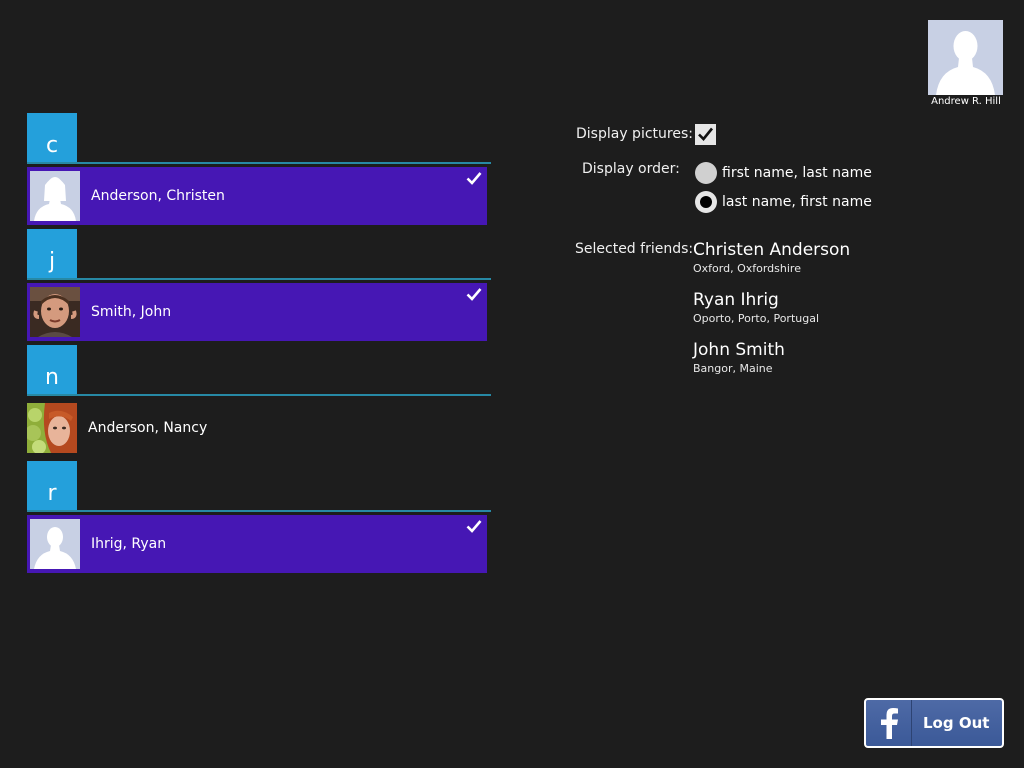  Describe the element at coordinates (756, 318) in the screenshot. I see `selected-friend-location: Oporto, Porto, Portugal` at that location.